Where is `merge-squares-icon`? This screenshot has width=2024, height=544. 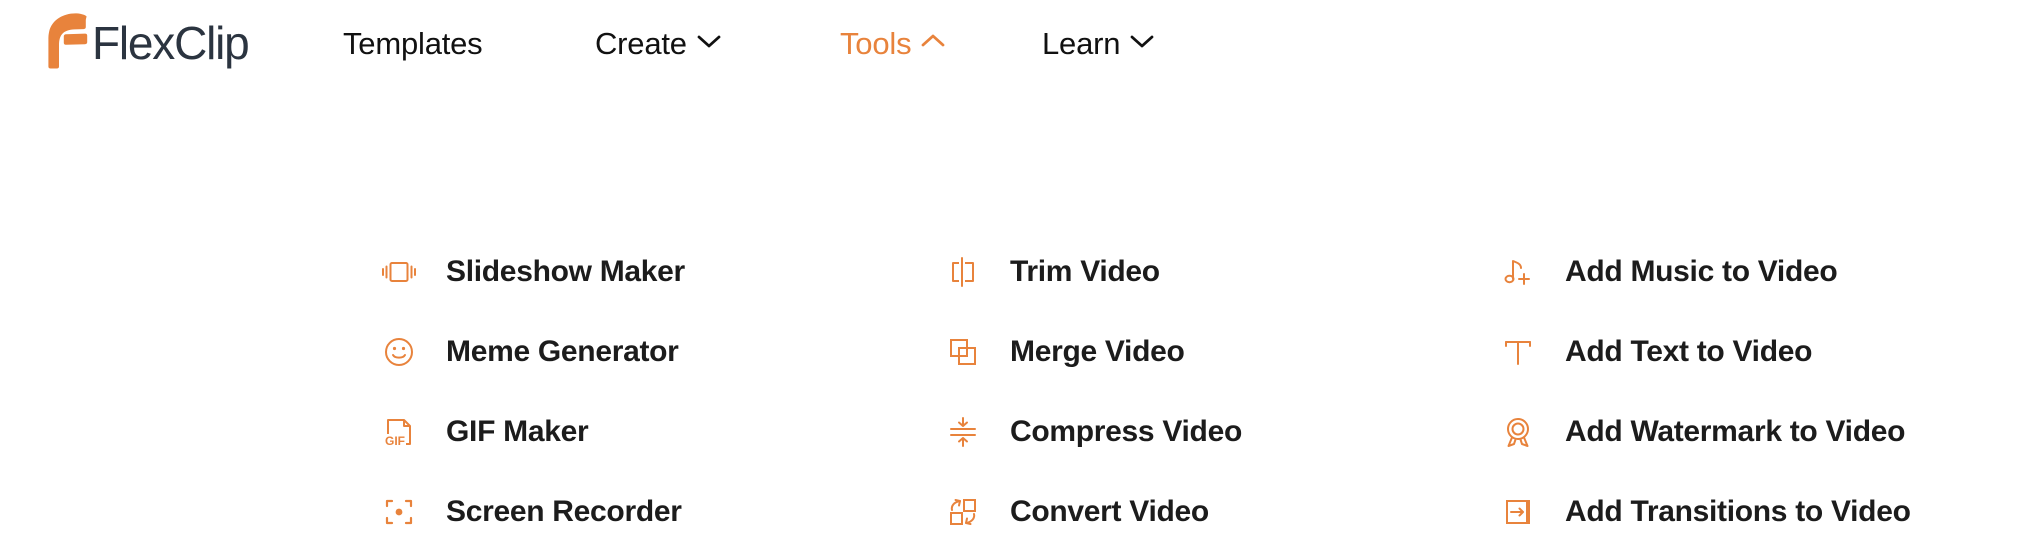
merge-squares-icon is located at coordinates (963, 352).